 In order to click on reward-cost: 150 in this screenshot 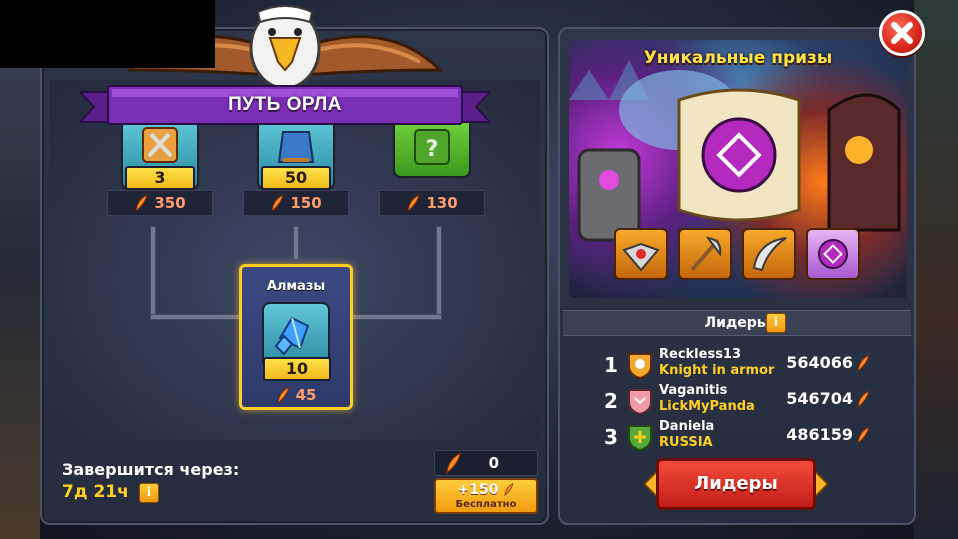, I will do `click(296, 203)`.